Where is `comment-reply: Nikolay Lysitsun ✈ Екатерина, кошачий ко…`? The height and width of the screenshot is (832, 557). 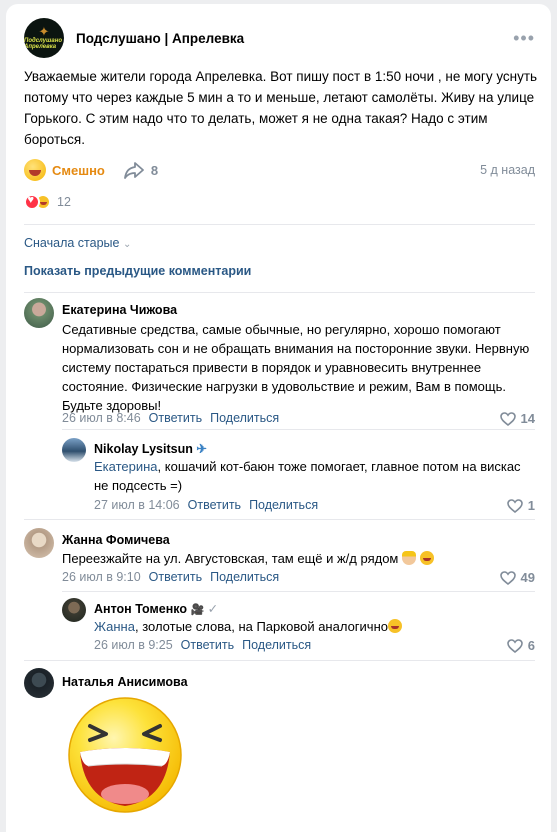
comment-reply: Nikolay Lysitsun ✈ Екатерина, кошачий ко… is located at coordinates (298, 476).